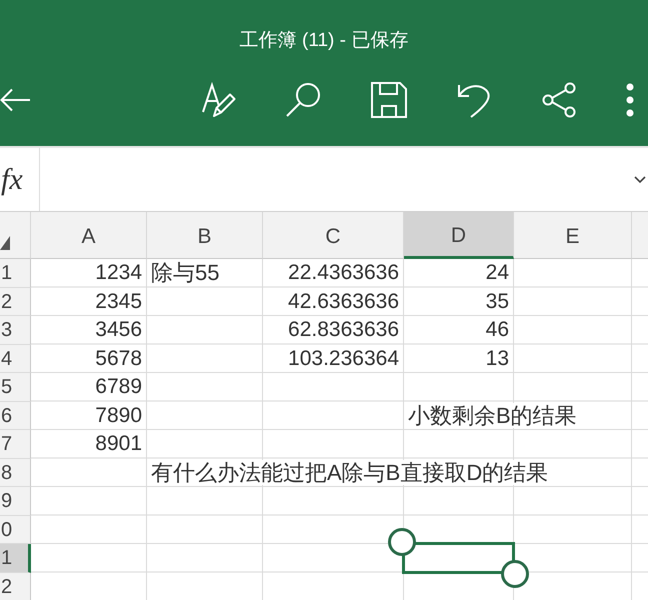  What do you see at coordinates (118, 301) in the screenshot?
I see `number-value: 2345` at bounding box center [118, 301].